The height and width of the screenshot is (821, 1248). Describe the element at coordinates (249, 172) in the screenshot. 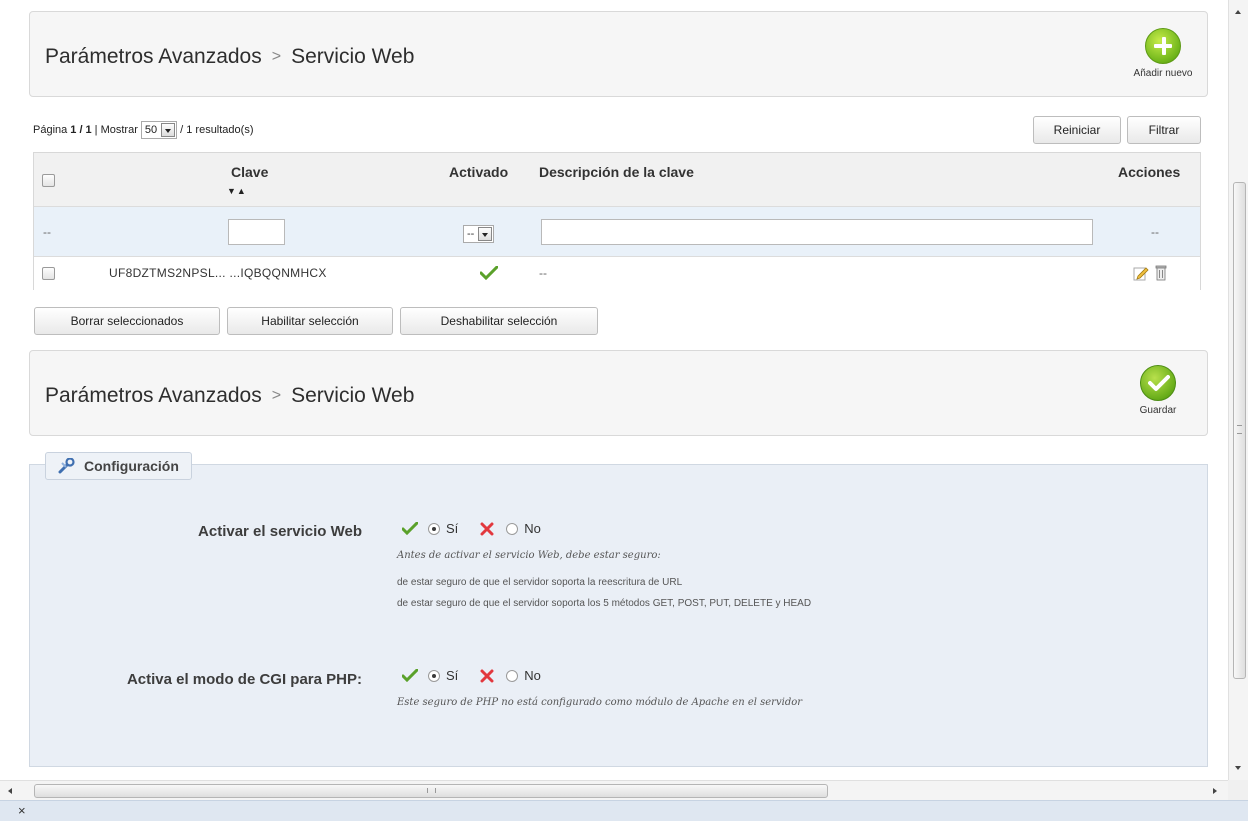

I see `column-header-key: Clave` at that location.